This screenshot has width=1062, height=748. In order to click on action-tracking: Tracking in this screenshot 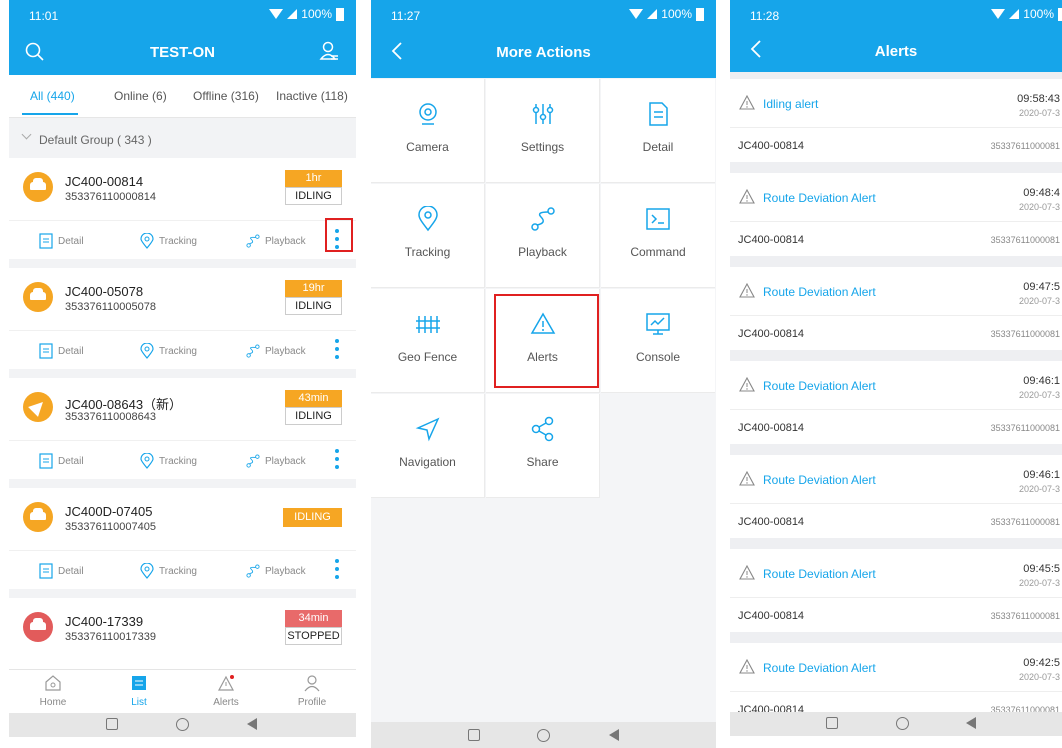, I will do `click(428, 236)`.